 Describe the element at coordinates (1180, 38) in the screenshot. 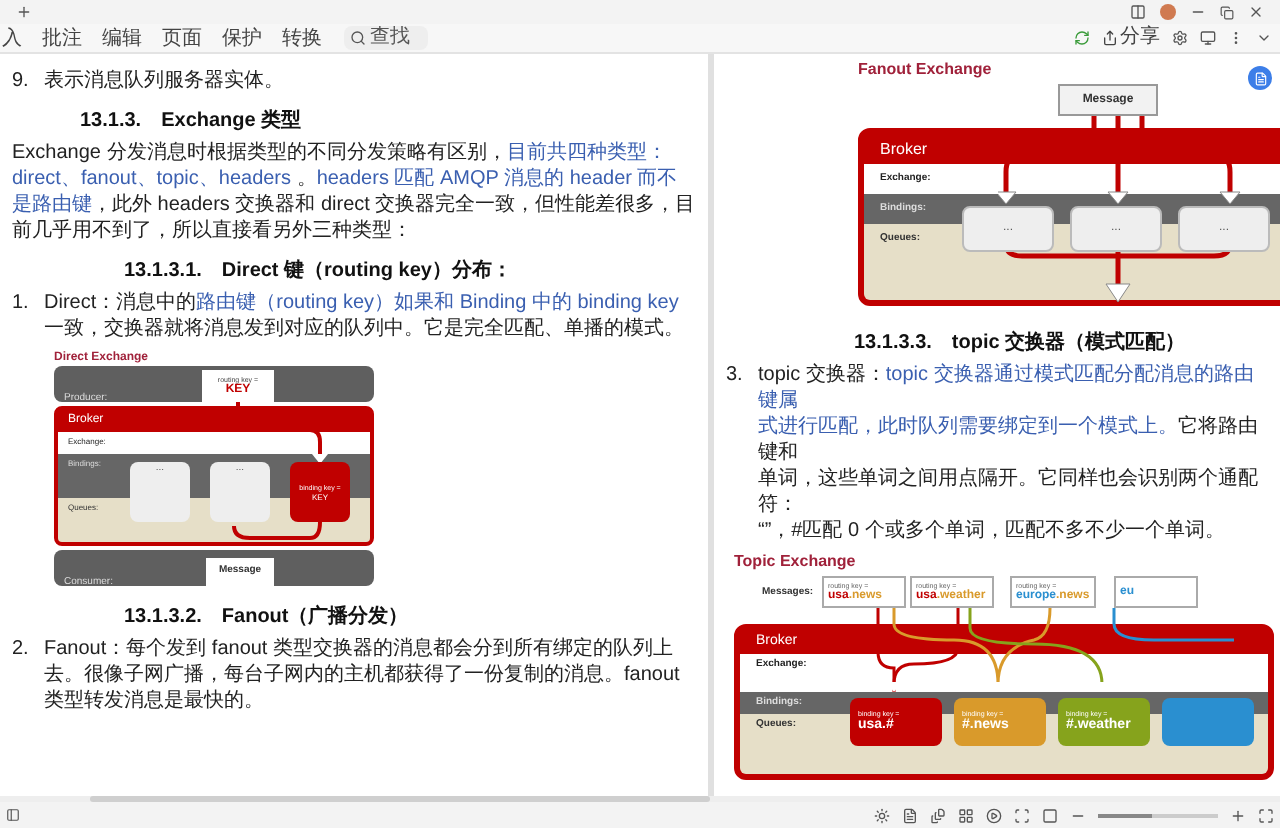

I see `settings-icon` at that location.